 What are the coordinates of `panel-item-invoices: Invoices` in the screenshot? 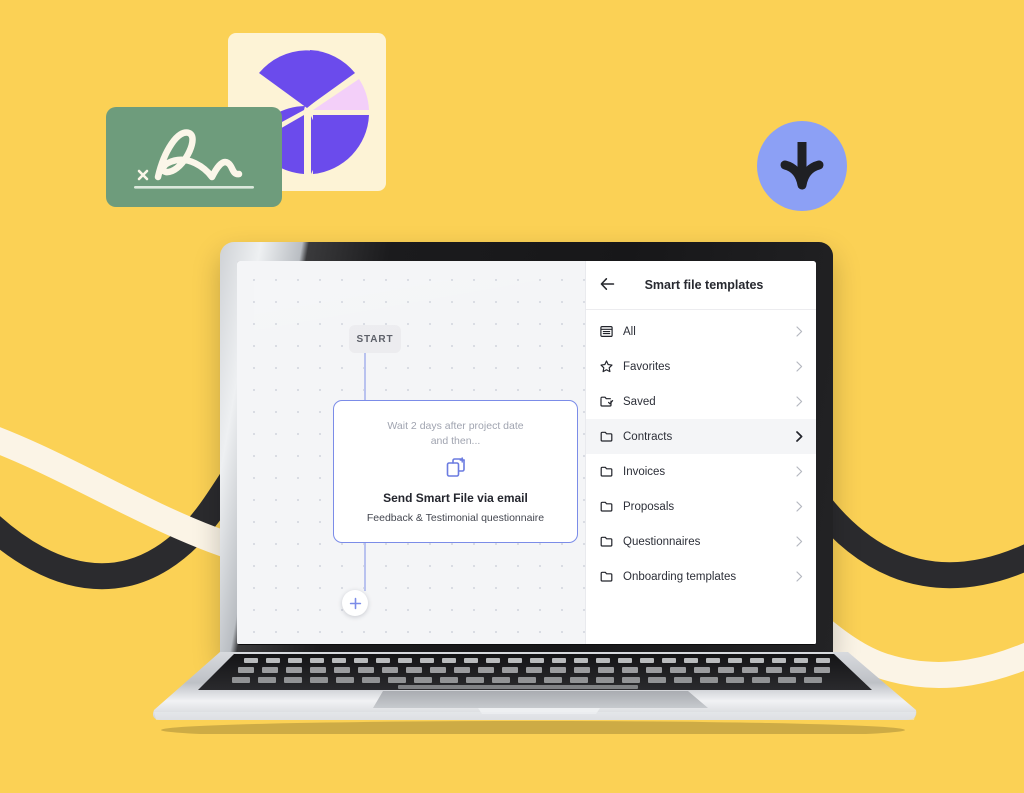 It's located at (701, 471).